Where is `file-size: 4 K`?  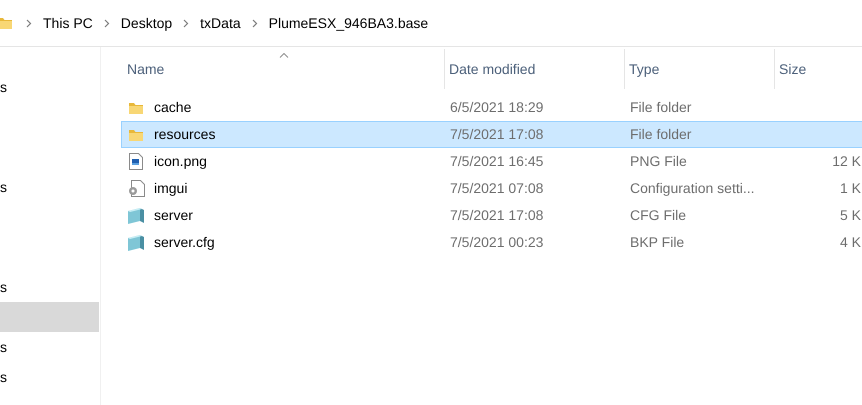
file-size: 4 K is located at coordinates (850, 242).